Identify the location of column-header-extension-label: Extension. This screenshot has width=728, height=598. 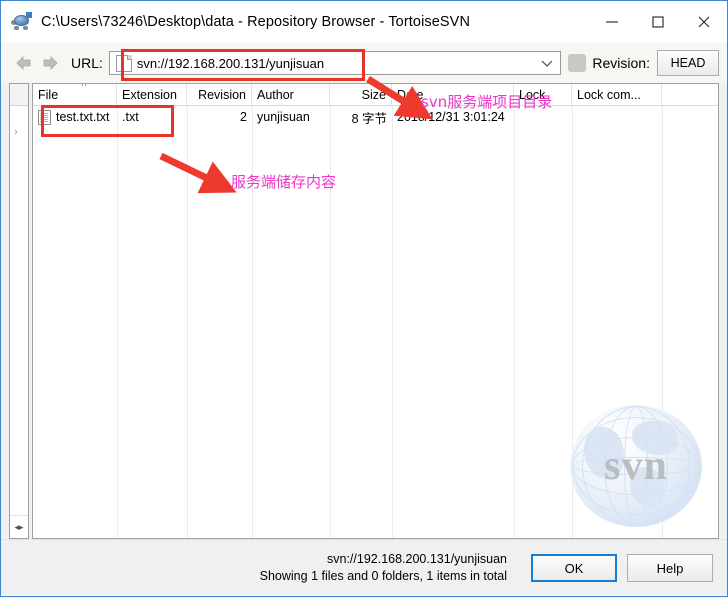
(149, 94).